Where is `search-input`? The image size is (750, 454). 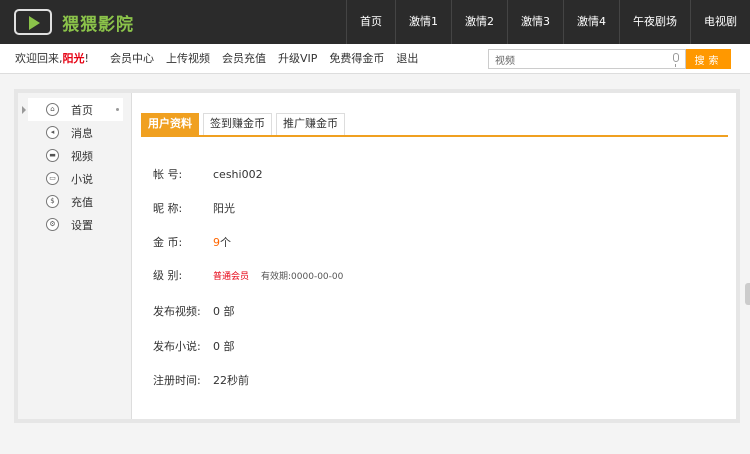
search-input is located at coordinates (579, 59).